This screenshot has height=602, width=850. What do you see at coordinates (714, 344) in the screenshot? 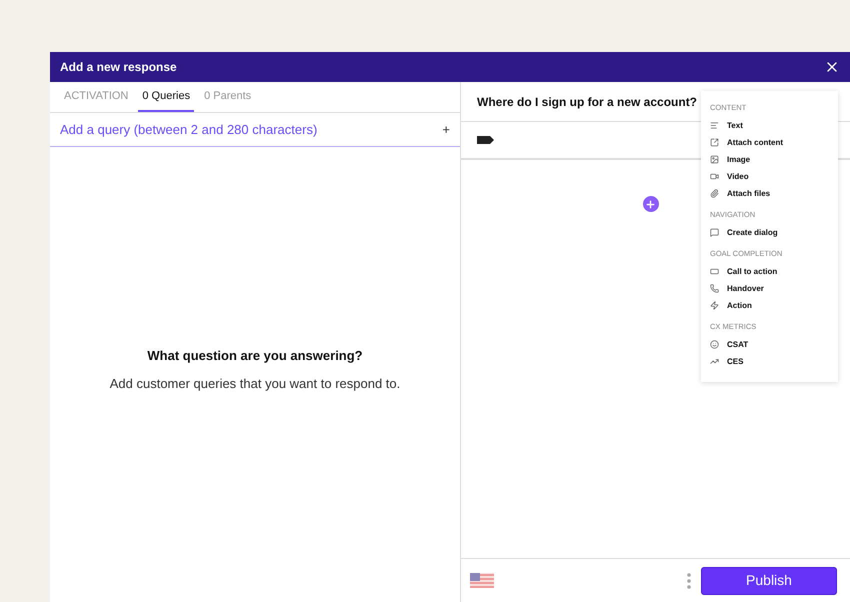
I see `smiley-icon` at bounding box center [714, 344].